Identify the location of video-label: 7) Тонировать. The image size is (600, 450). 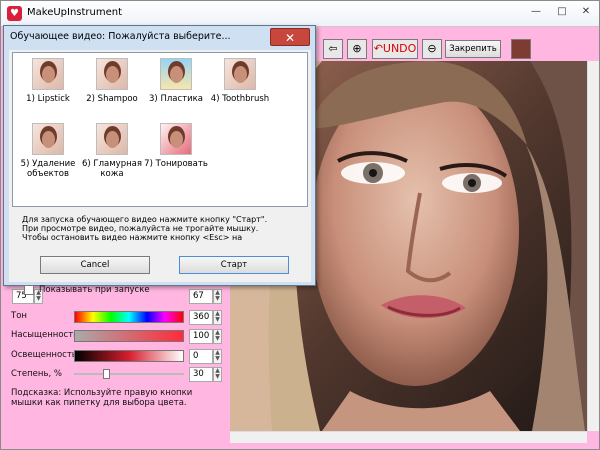
(176, 164).